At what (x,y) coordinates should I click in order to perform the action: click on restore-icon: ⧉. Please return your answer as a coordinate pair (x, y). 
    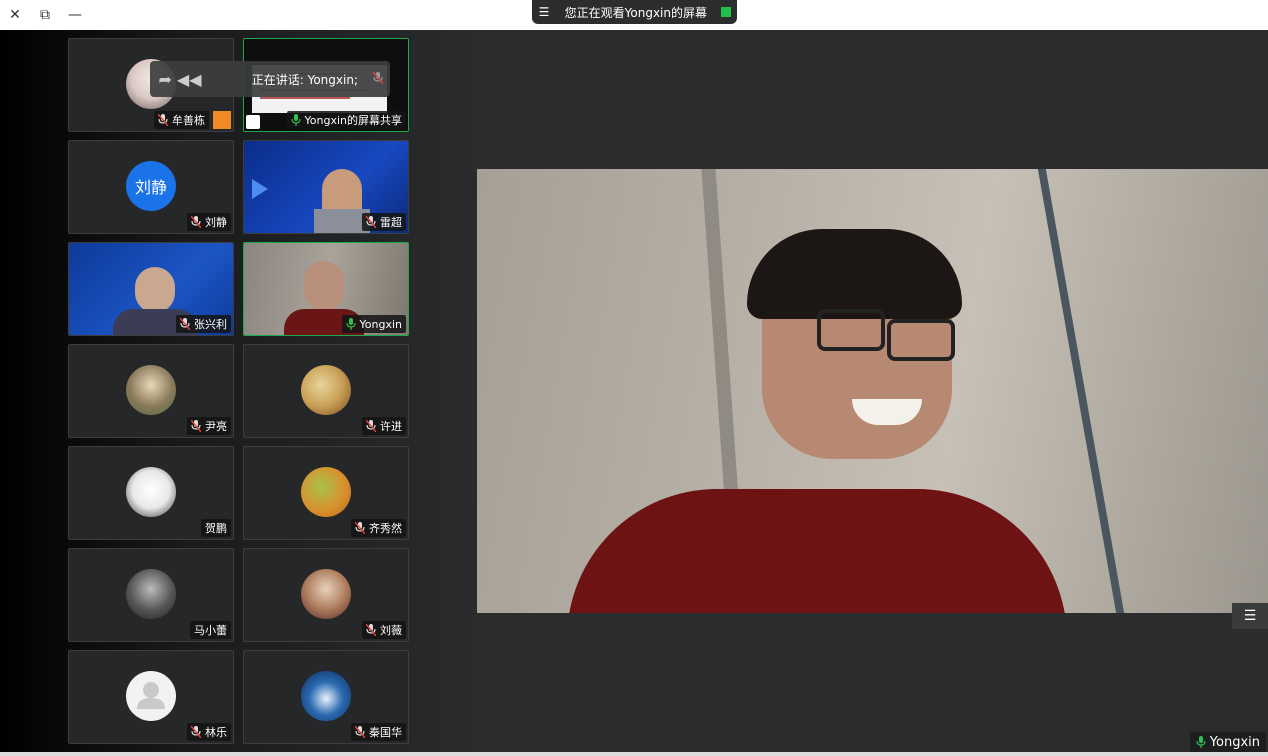
    Looking at the image, I should click on (45, 15).